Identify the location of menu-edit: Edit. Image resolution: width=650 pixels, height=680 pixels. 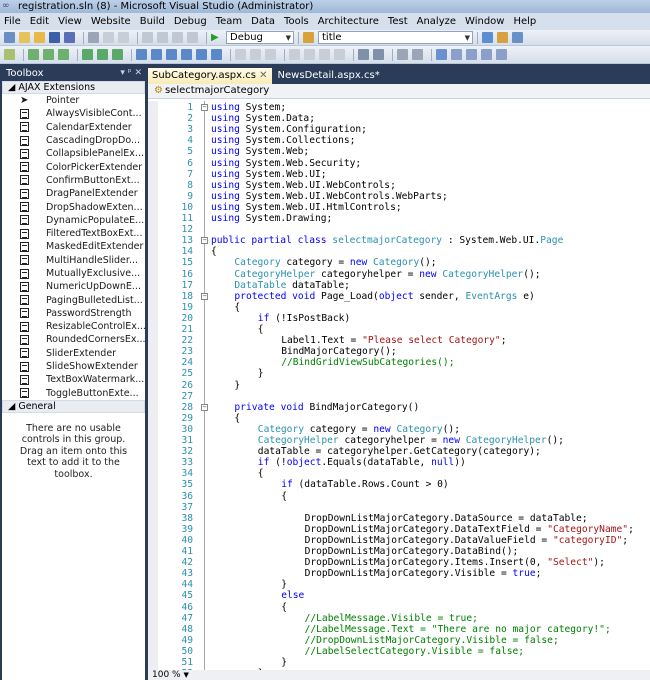
(39, 21).